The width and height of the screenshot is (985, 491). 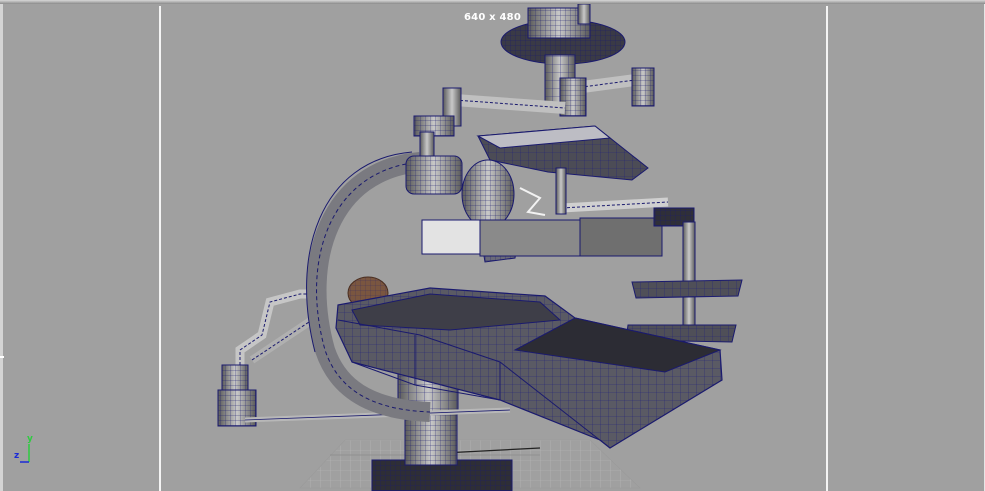 I want to click on axis-y-label: y, so click(x=30, y=439).